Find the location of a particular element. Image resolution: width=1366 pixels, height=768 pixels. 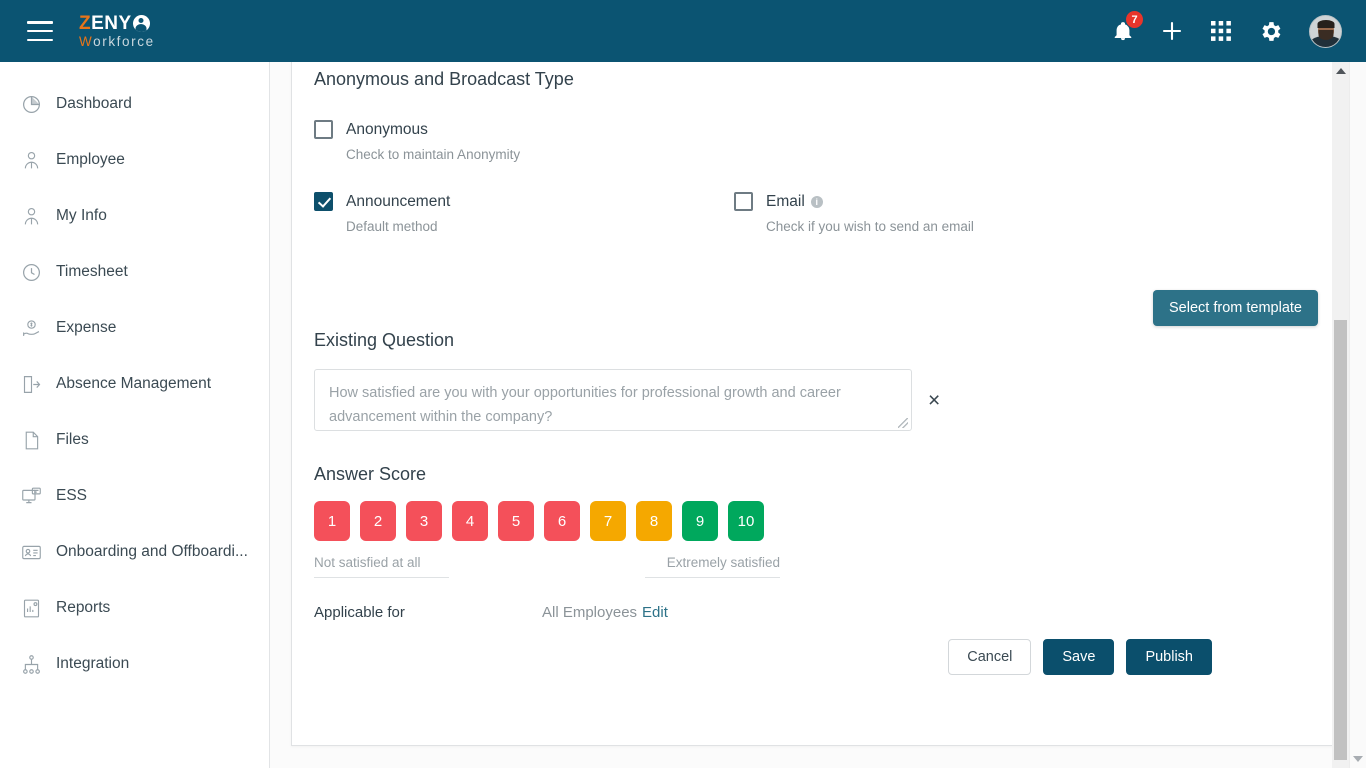

topbar-actions: 7 is located at coordinates (1227, 29).